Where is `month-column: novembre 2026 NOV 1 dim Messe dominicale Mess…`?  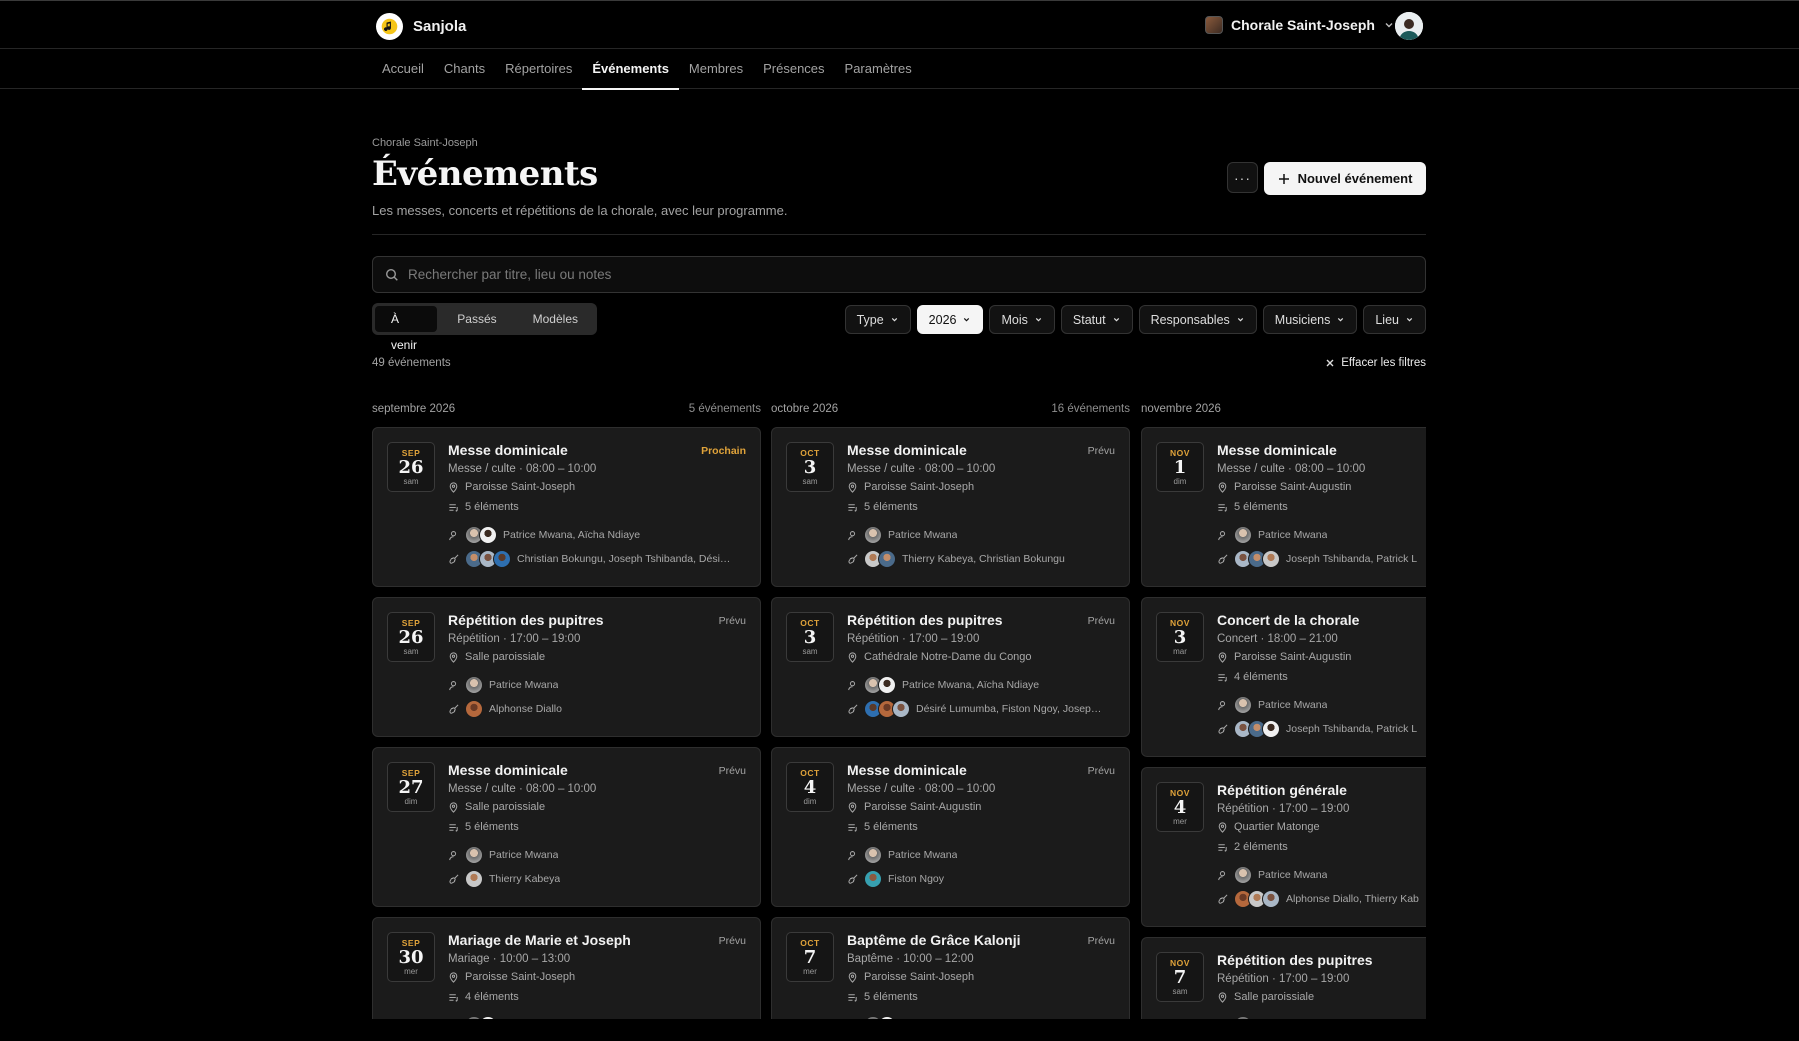 month-column: novembre 2026 NOV 1 dim Messe dominicale Mess… is located at coordinates (1283, 711).